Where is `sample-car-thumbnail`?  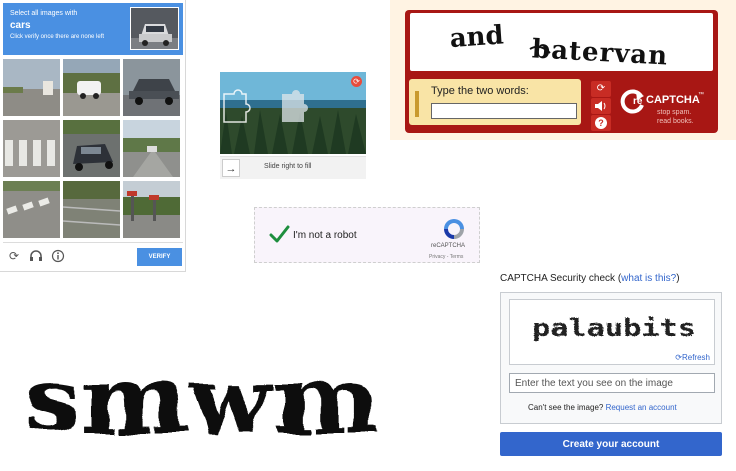
sample-car-thumbnail is located at coordinates (154, 28).